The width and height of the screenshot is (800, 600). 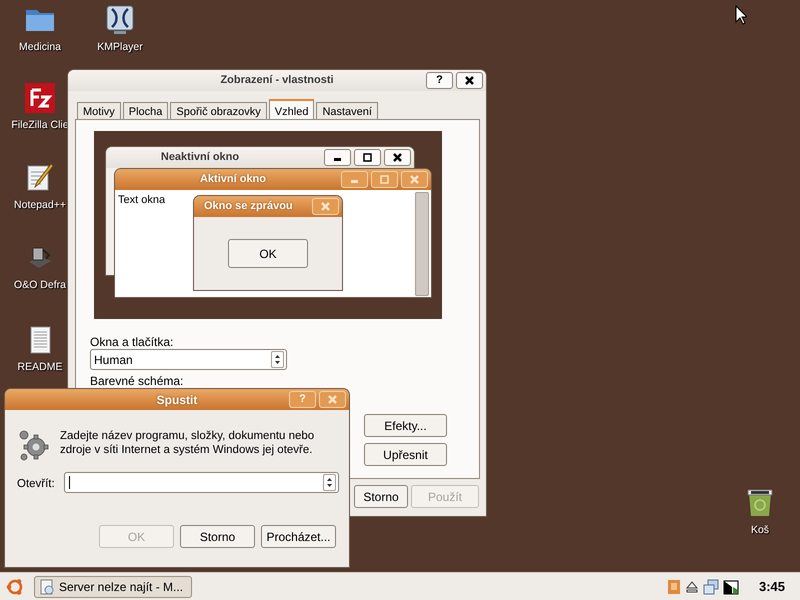 What do you see at coordinates (132, 342) in the screenshot?
I see `field-label: Okna a tlačítka:` at bounding box center [132, 342].